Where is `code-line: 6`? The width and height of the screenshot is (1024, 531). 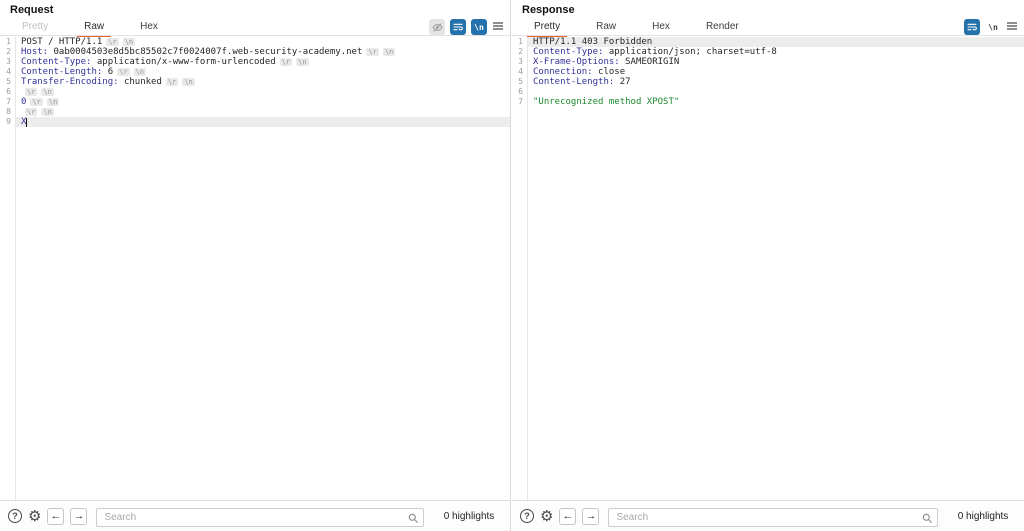
code-line: 6 is located at coordinates (768, 92).